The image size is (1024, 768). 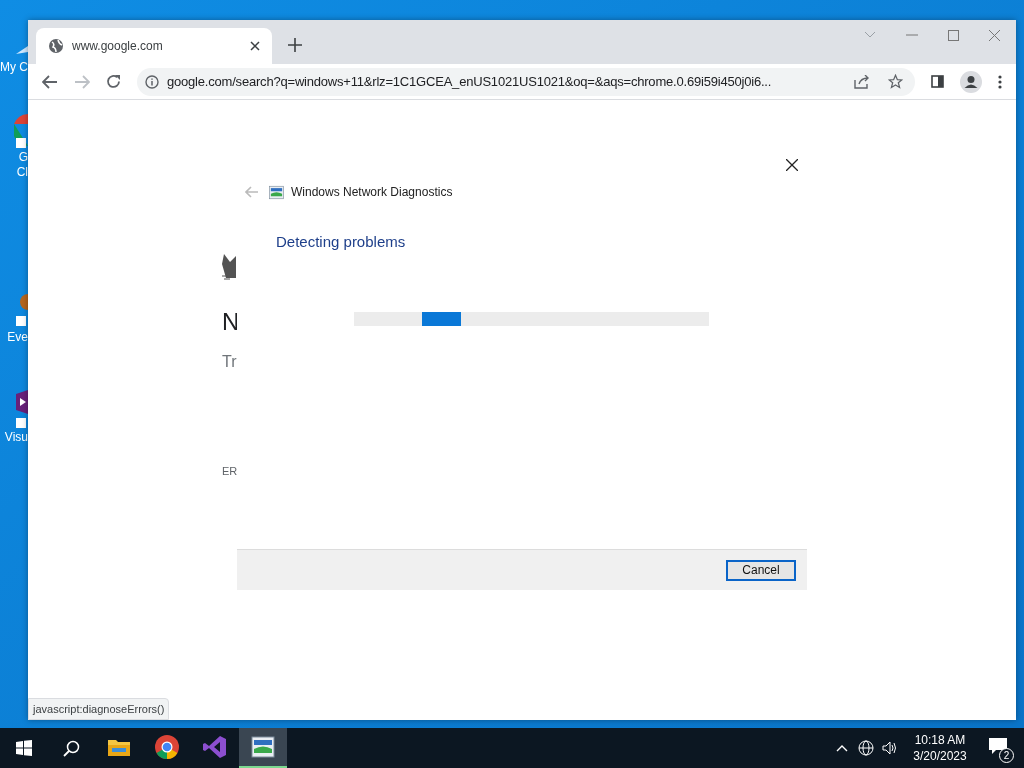 I want to click on windows-logo-icon, so click(x=24, y=748).